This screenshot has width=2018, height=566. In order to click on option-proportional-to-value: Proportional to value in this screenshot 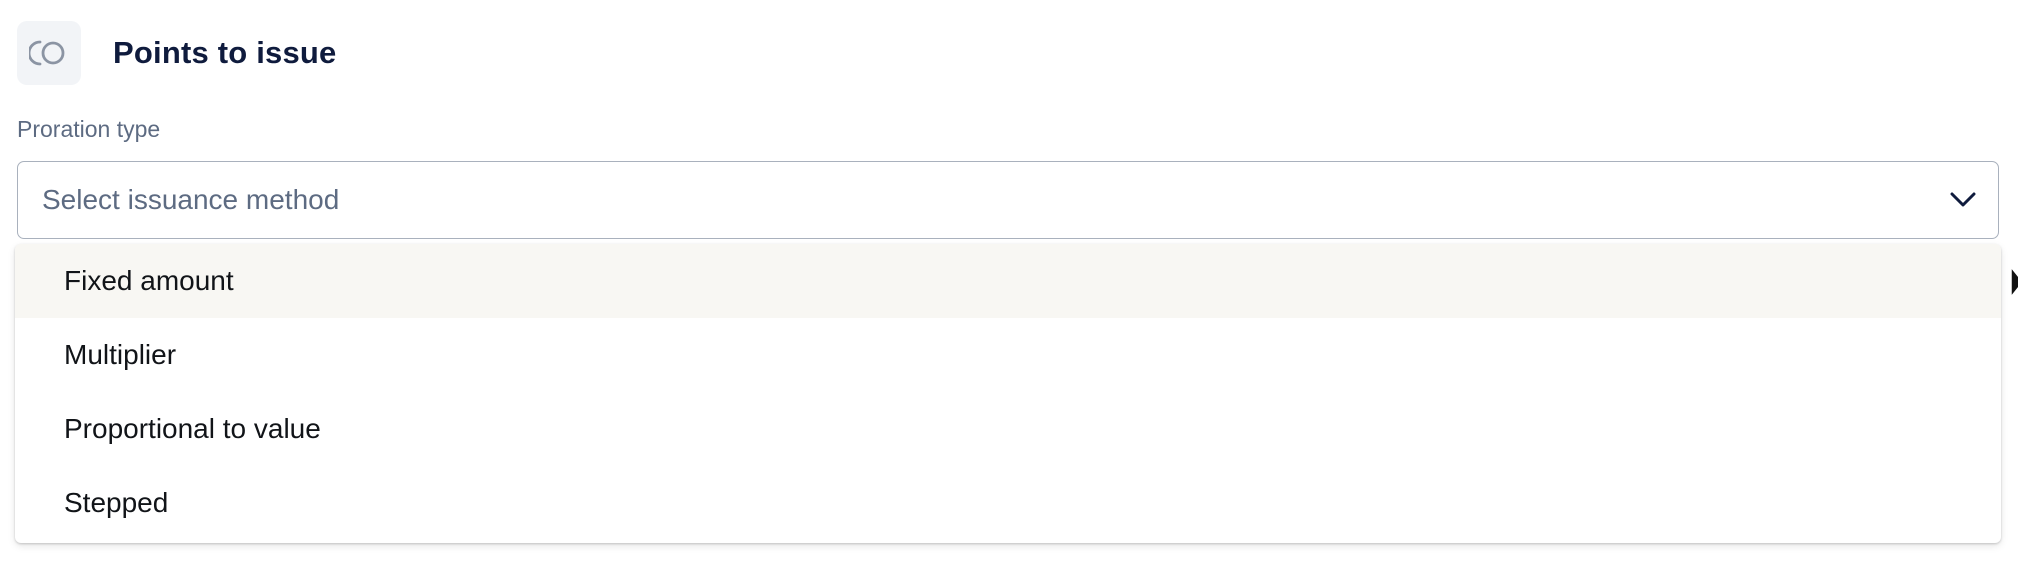, I will do `click(1008, 429)`.